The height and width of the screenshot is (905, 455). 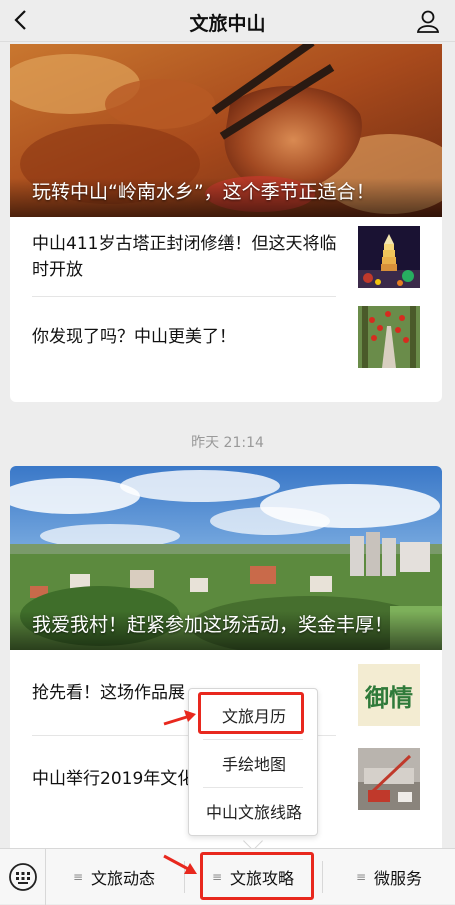 What do you see at coordinates (254, 811) in the screenshot?
I see `submenu-item-tour-routes: 中山文旅线路` at bounding box center [254, 811].